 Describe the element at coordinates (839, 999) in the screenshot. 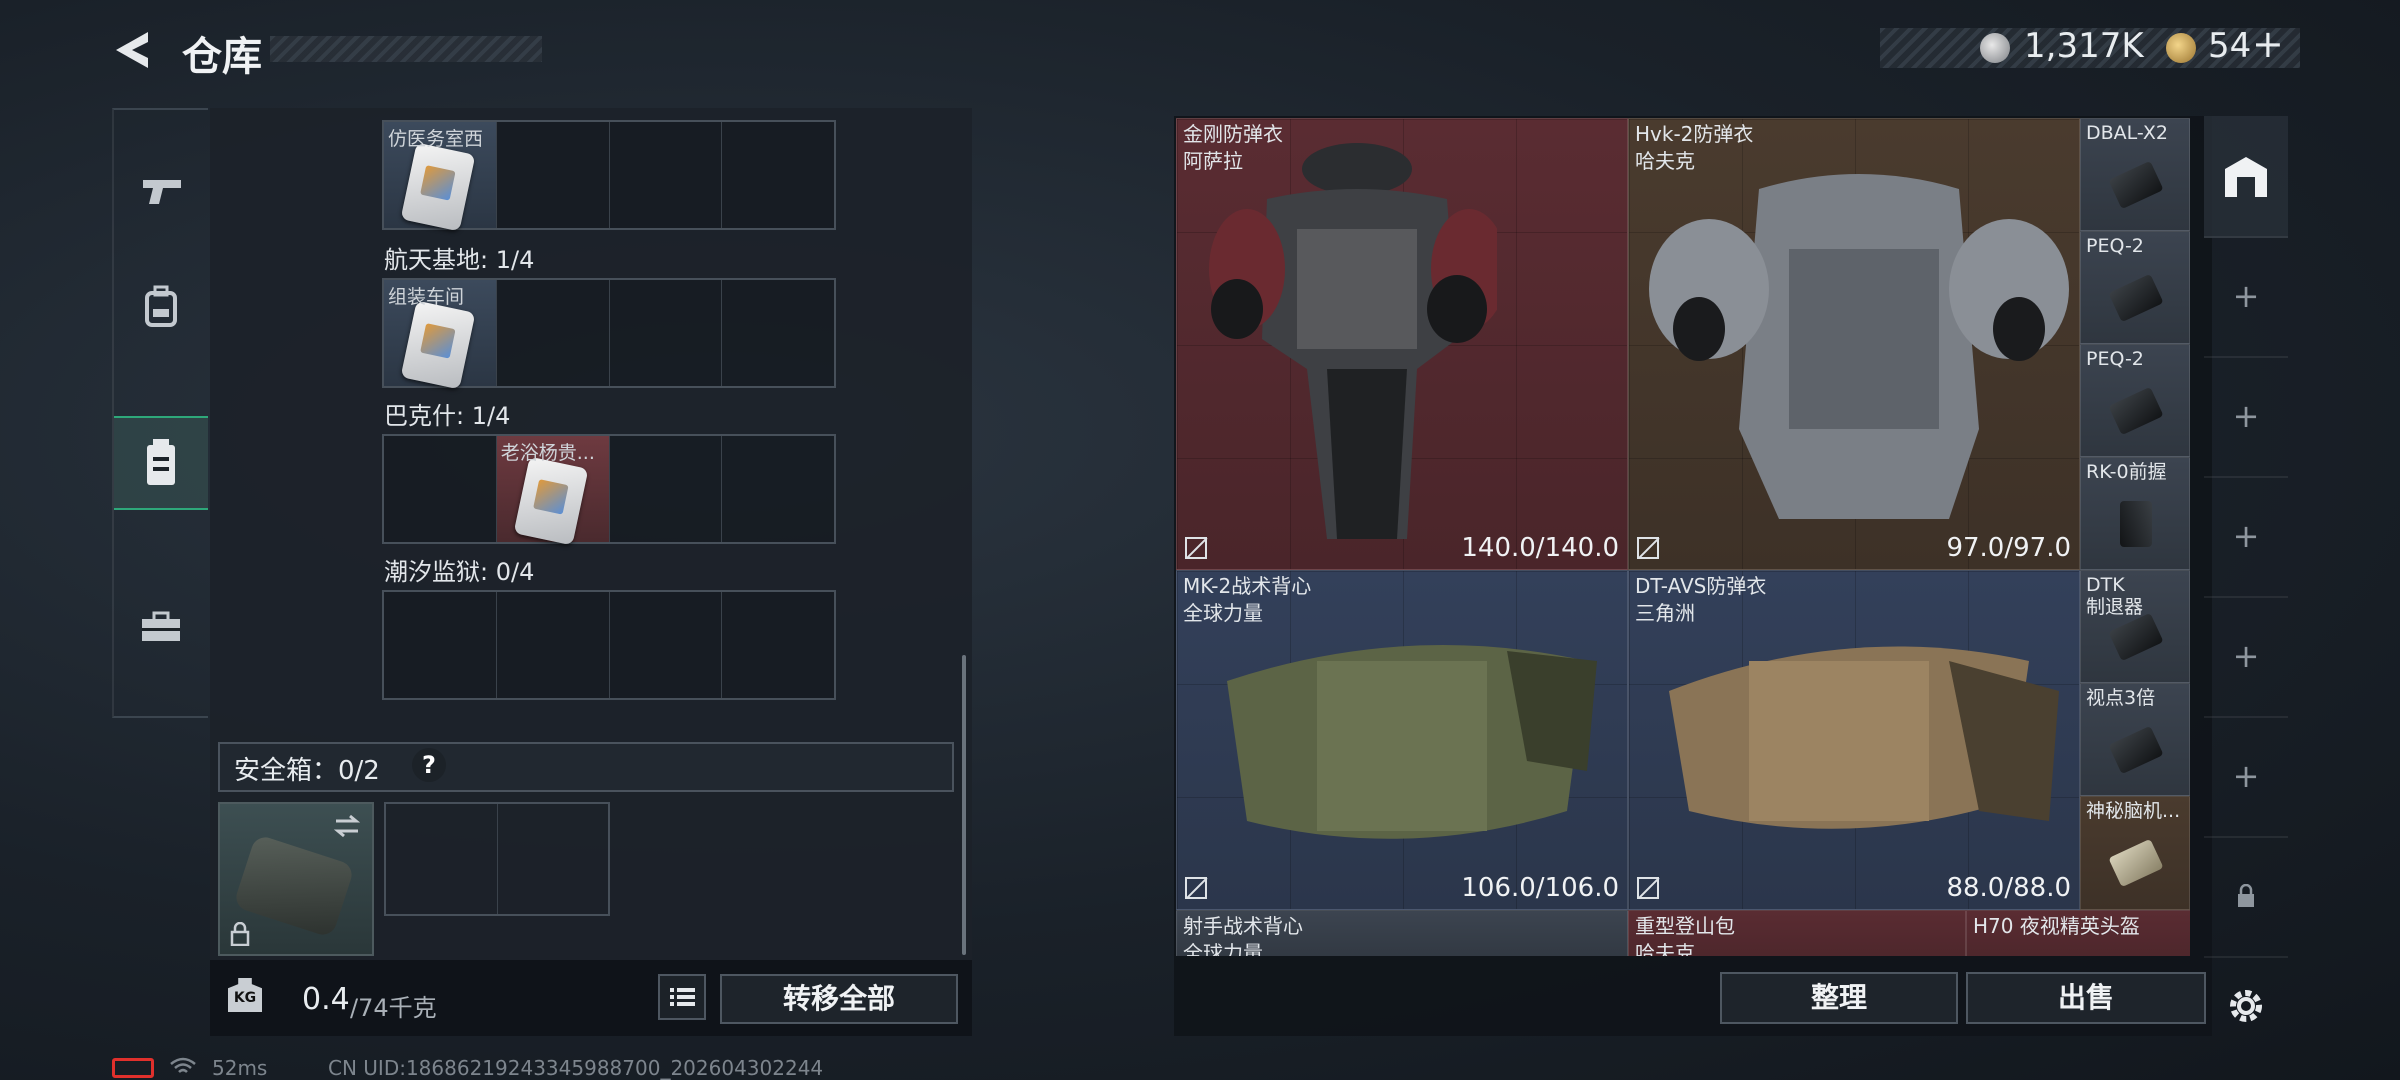

I see `transfer-all-button: 转移全部` at that location.